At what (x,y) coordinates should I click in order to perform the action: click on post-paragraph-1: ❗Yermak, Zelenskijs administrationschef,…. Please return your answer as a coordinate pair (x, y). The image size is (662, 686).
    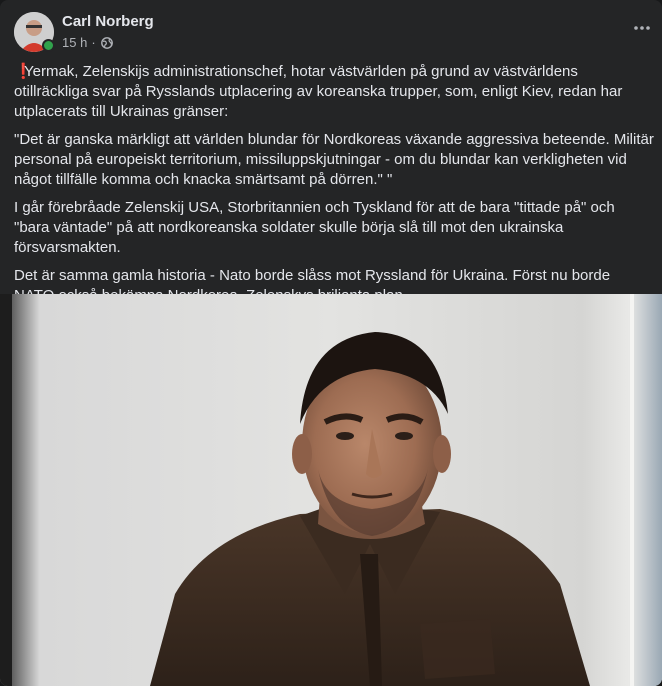
    Looking at the image, I should click on (334, 92).